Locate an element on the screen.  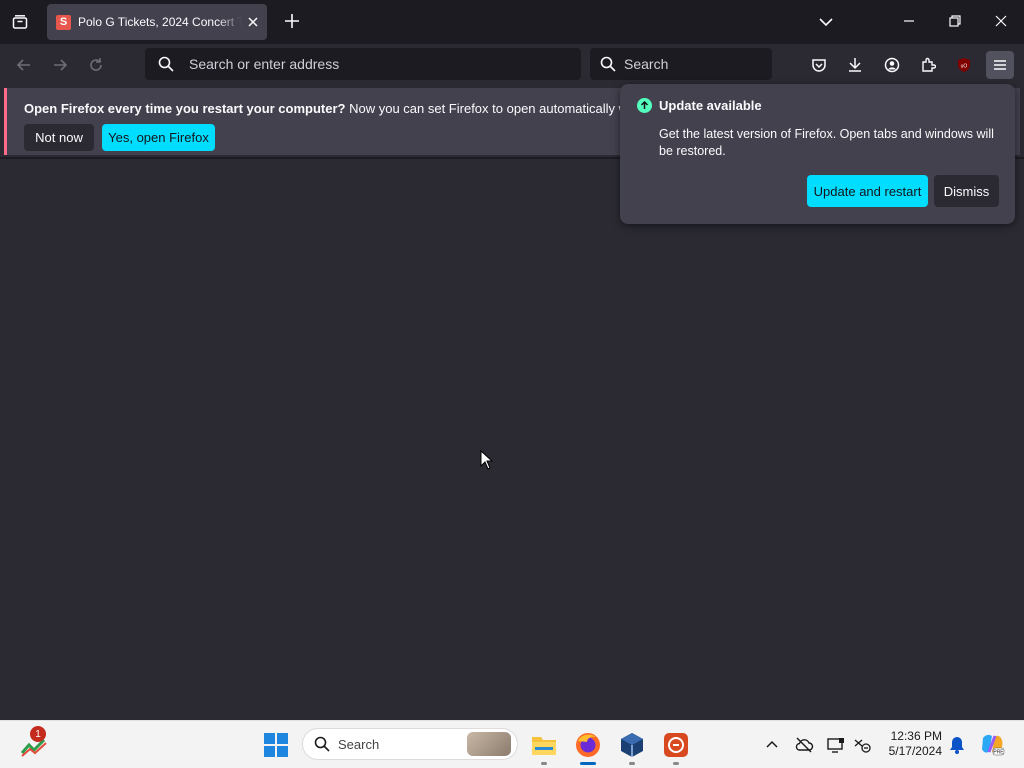
taskbar-search-box: Search is located at coordinates (410, 744).